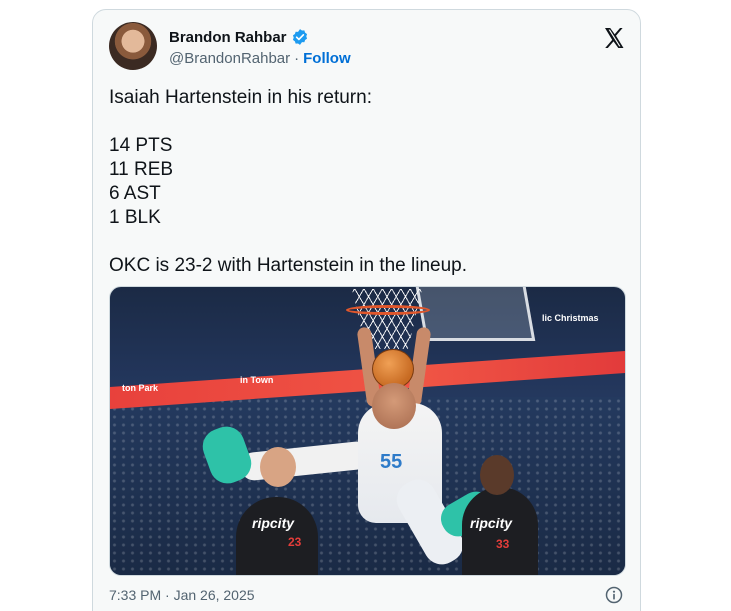 The width and height of the screenshot is (731, 611). What do you see at coordinates (140, 388) in the screenshot?
I see `ribbon-text-left: ton Park` at bounding box center [140, 388].